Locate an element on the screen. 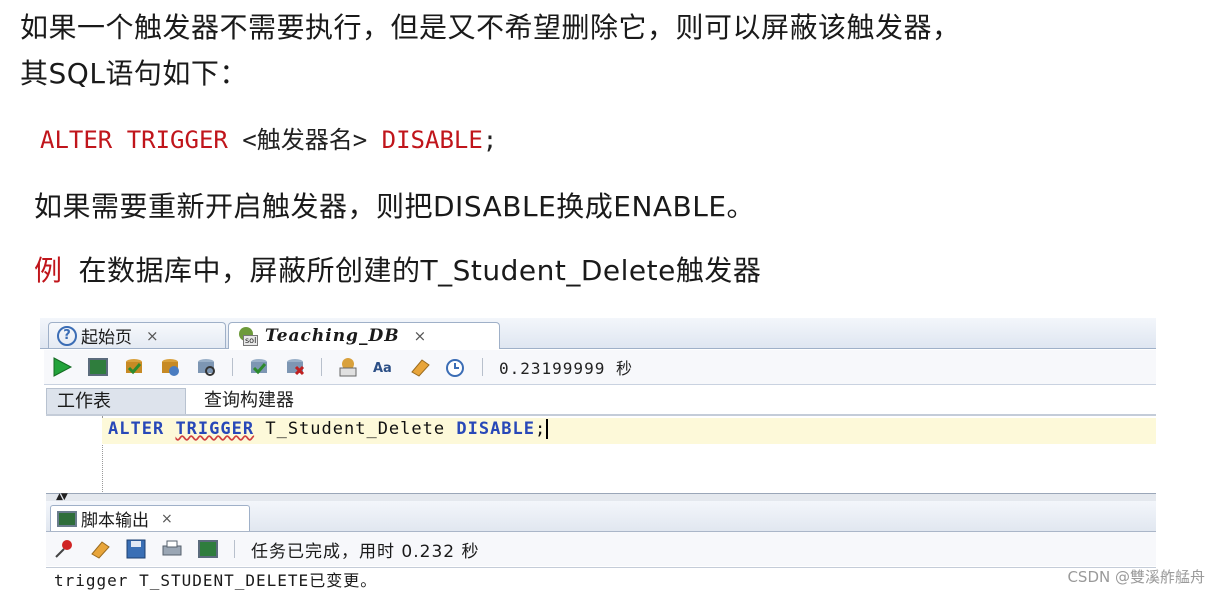 The height and width of the screenshot is (595, 1219). clear-output-button is located at coordinates (100, 549).